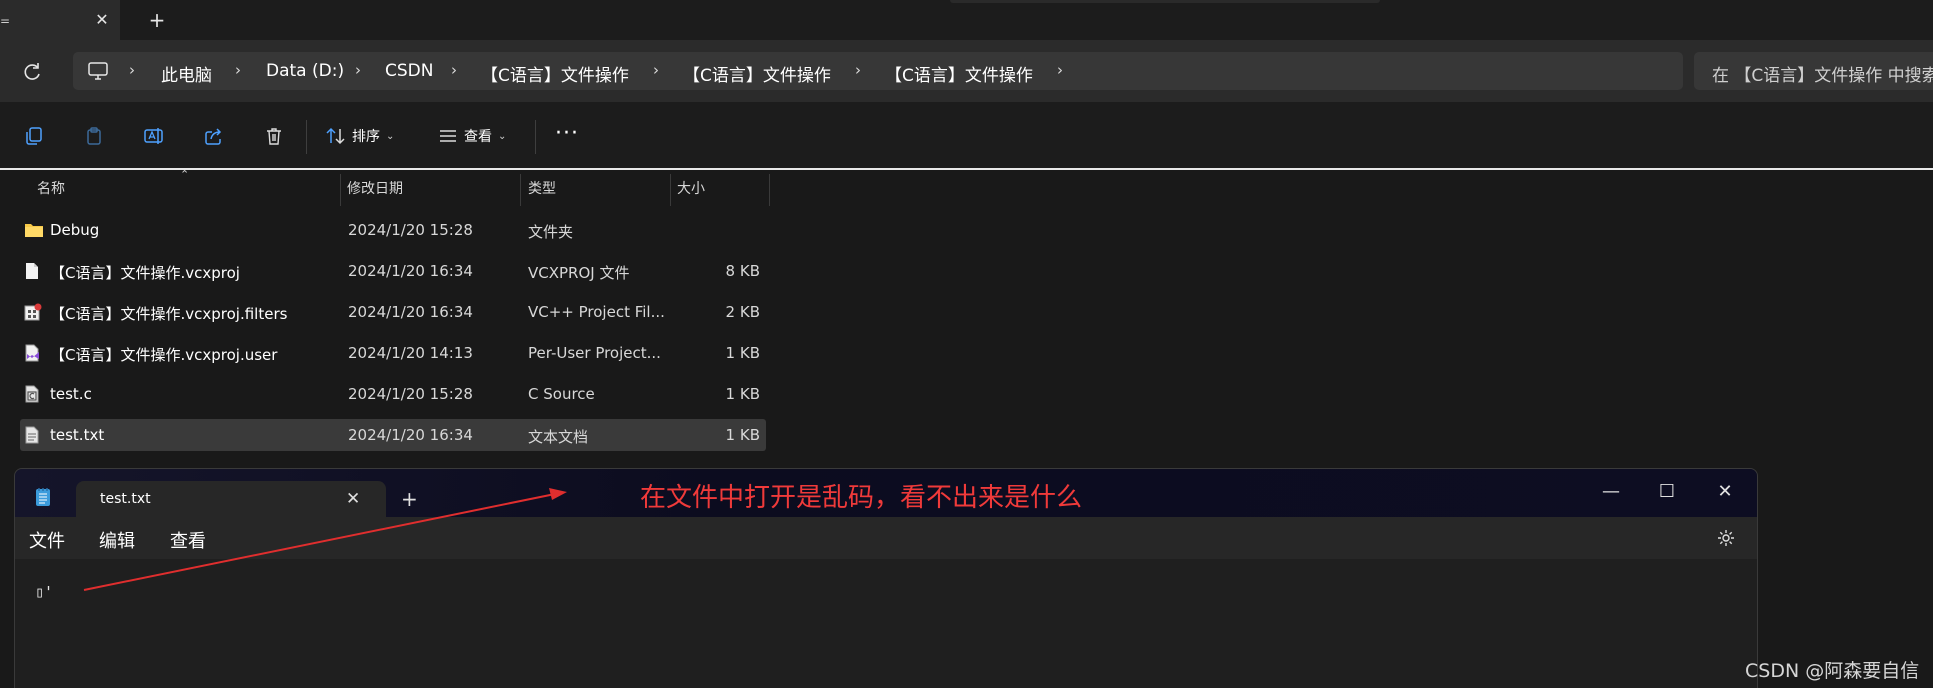  Describe the element at coordinates (75, 230) in the screenshot. I see `file-name: Debug` at that location.